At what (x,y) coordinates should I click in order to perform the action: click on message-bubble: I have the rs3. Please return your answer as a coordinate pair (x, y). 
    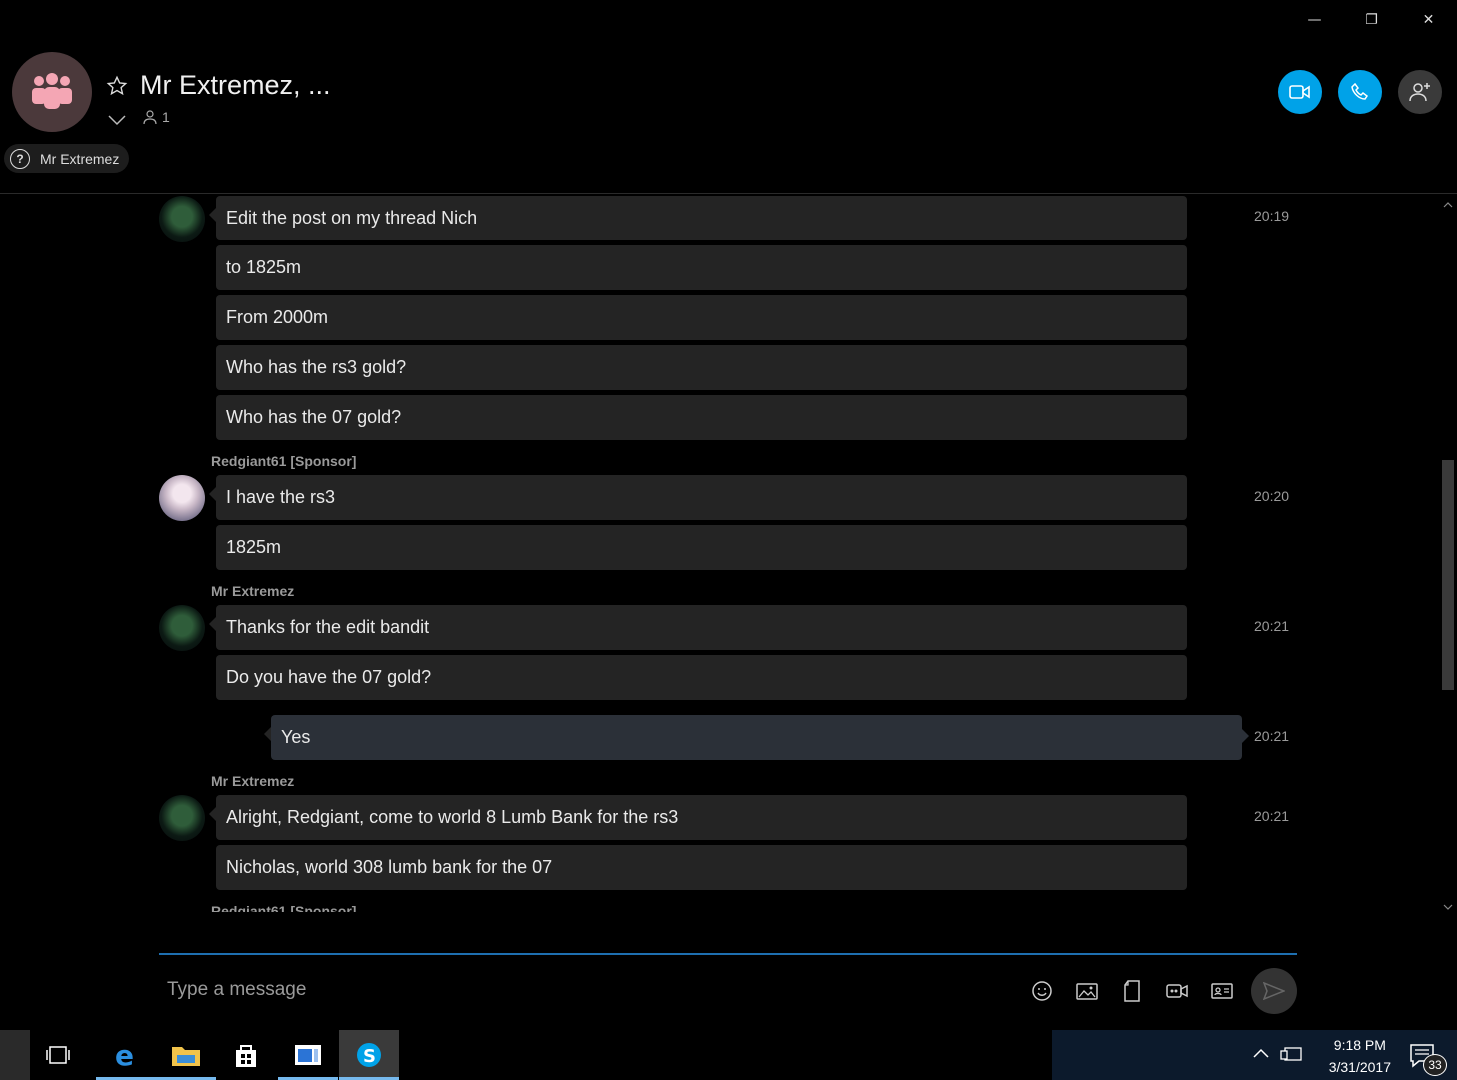
    Looking at the image, I should click on (698, 497).